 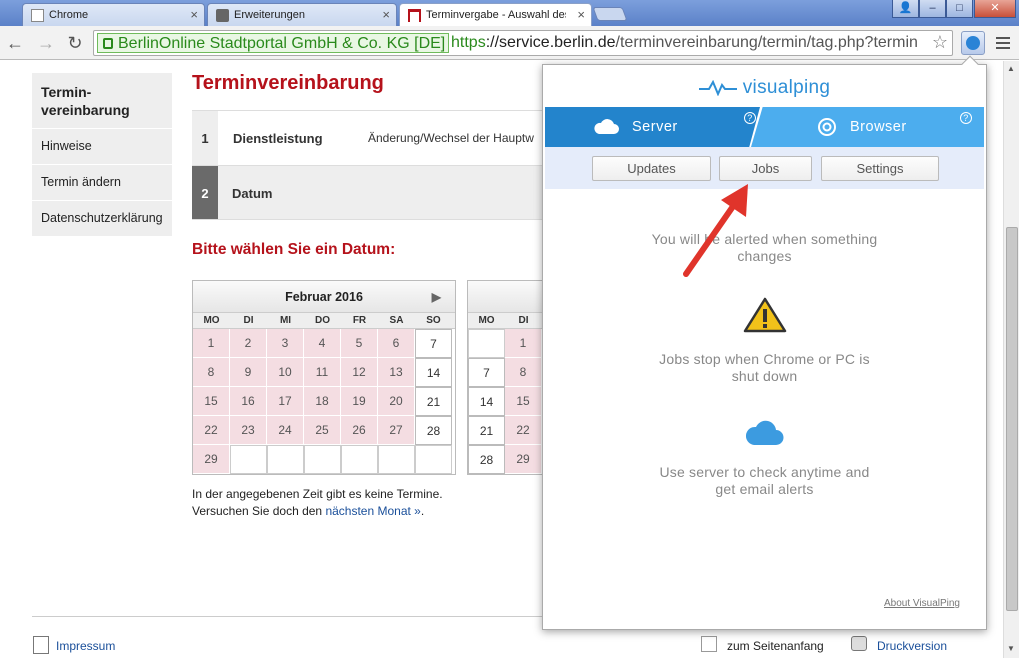 What do you see at coordinates (37, 15) in the screenshot?
I see `page-icon` at bounding box center [37, 15].